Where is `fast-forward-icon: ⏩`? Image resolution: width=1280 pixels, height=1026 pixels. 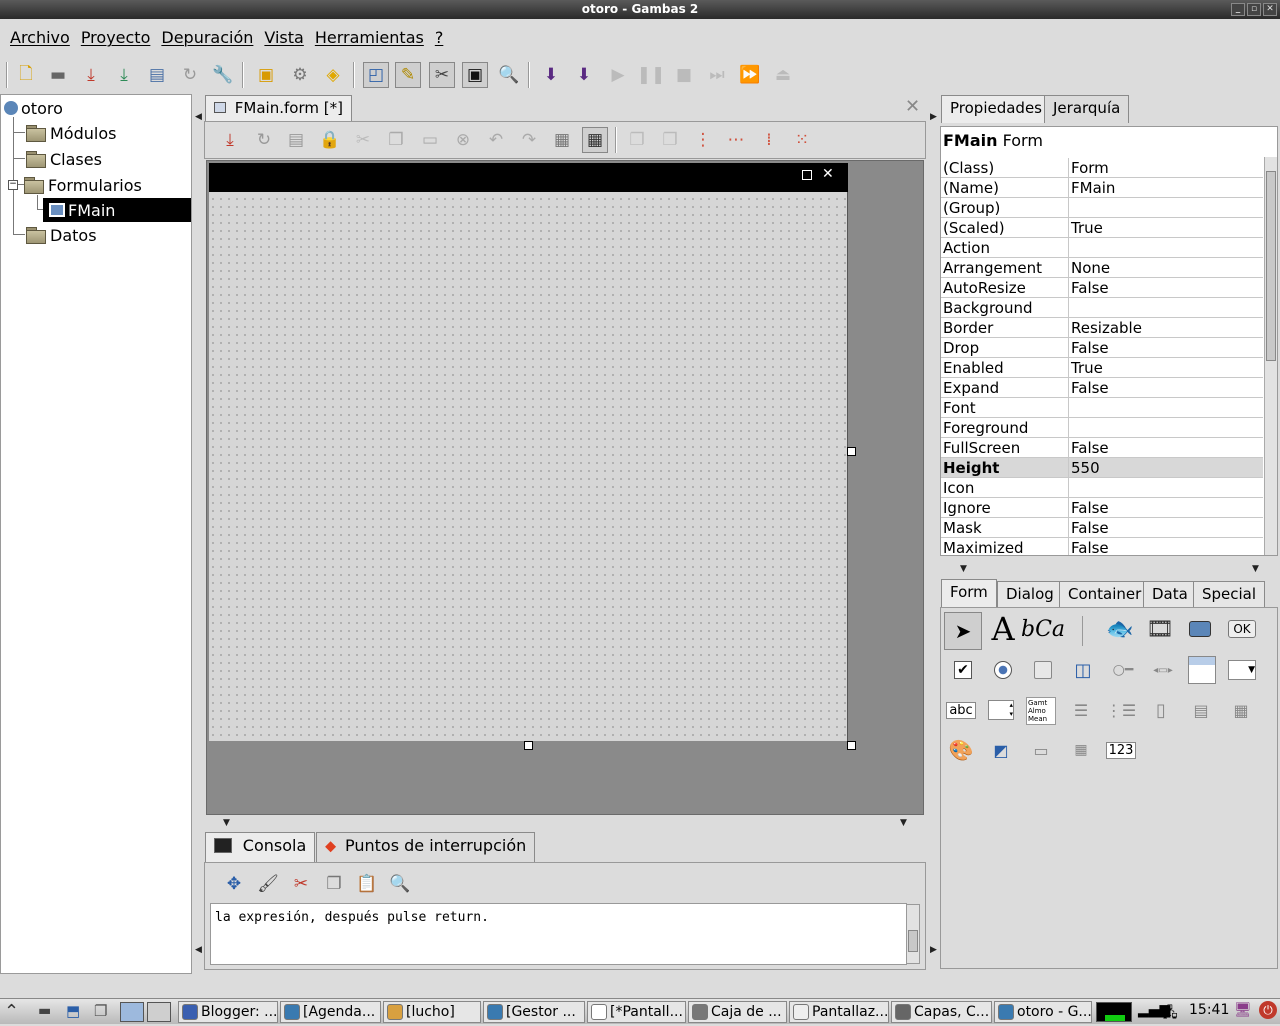 fast-forward-icon: ⏩ is located at coordinates (750, 75).